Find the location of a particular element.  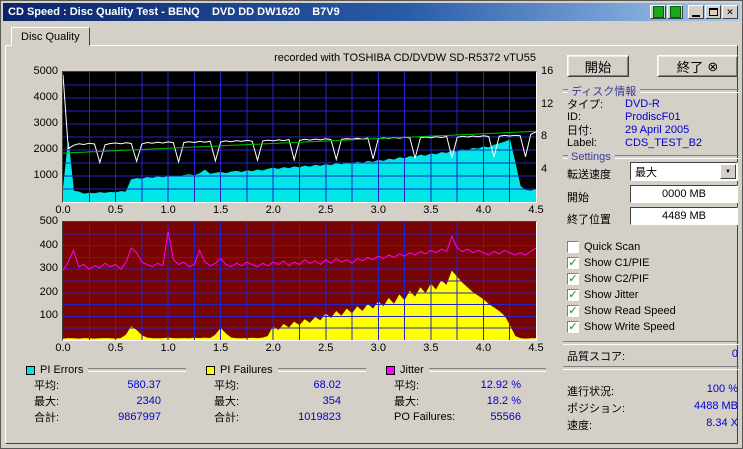

axis-tick: 500 is located at coordinates (48, 221).